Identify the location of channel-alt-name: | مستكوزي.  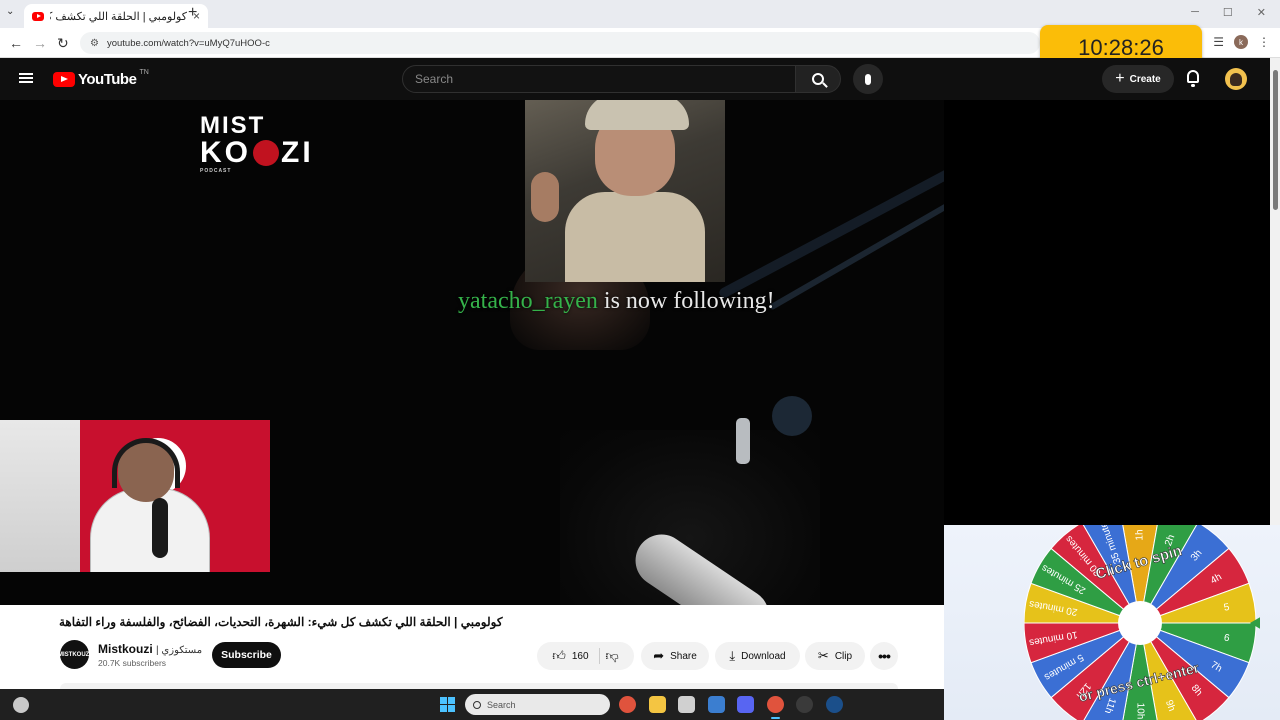
(179, 650).